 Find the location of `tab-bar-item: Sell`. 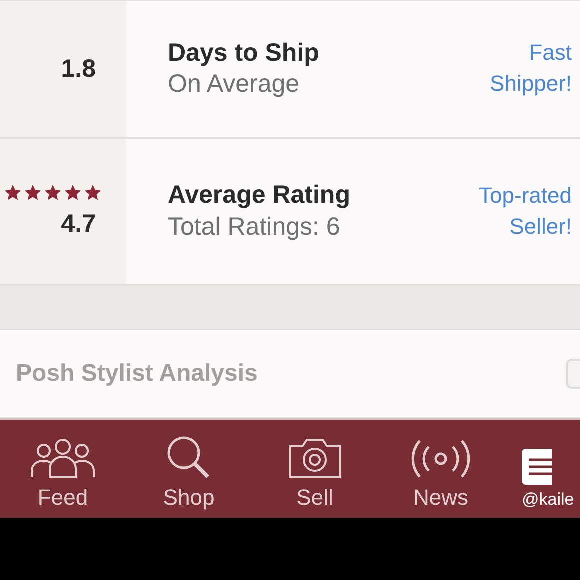

tab-bar-item: Sell is located at coordinates (315, 469).